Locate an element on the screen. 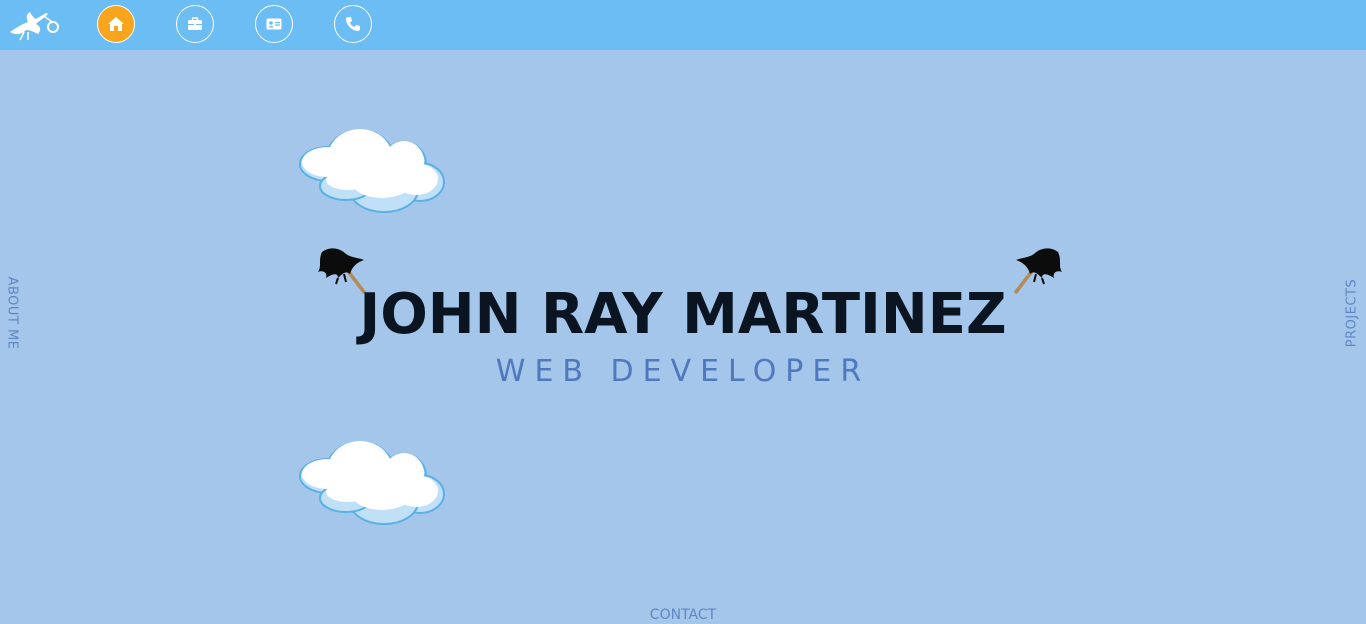 This screenshot has width=1366, height=624. hero-name: JOHN RAY MARTINEZ is located at coordinates (683, 314).